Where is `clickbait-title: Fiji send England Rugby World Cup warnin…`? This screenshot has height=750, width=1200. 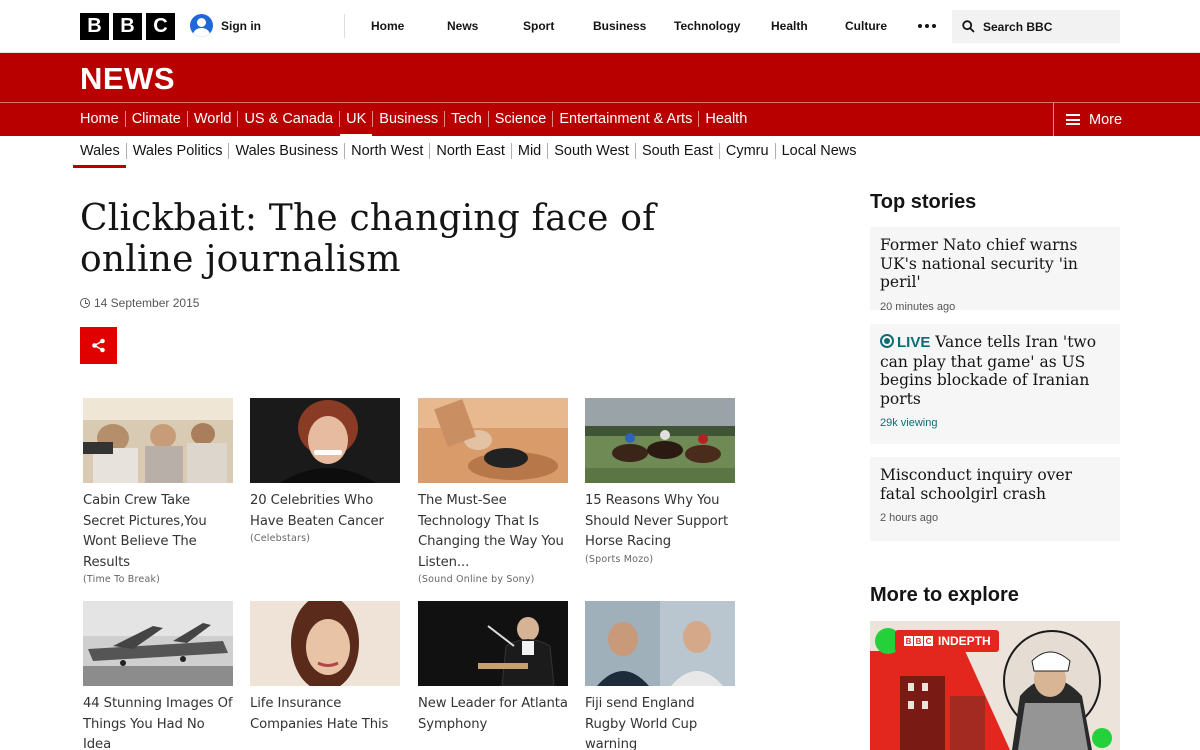
clickbait-title: Fiji send England Rugby World Cup warnin… is located at coordinates (641, 723).